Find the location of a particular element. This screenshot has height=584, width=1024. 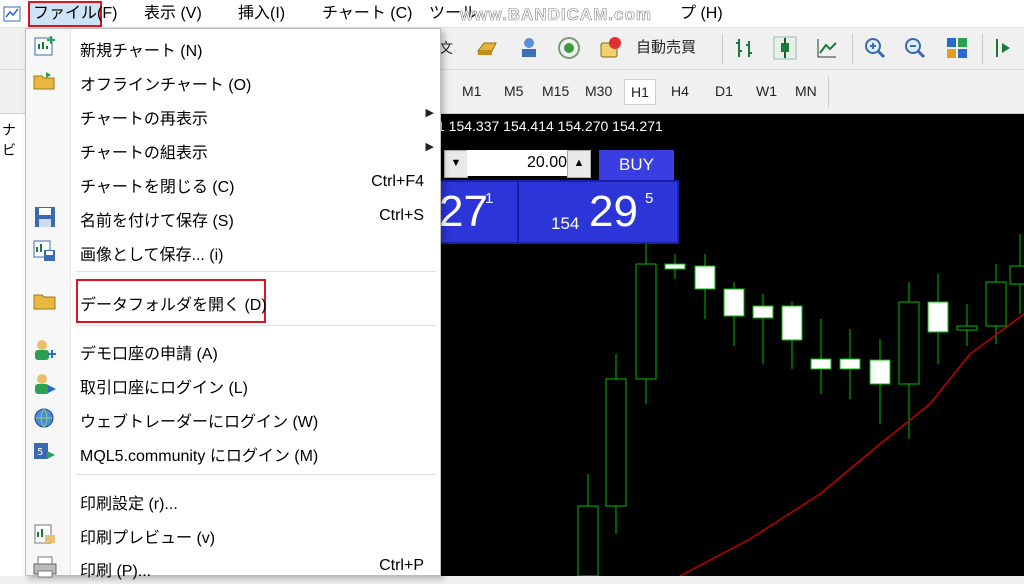

menu-help: プ (H) is located at coordinates (701, 14).